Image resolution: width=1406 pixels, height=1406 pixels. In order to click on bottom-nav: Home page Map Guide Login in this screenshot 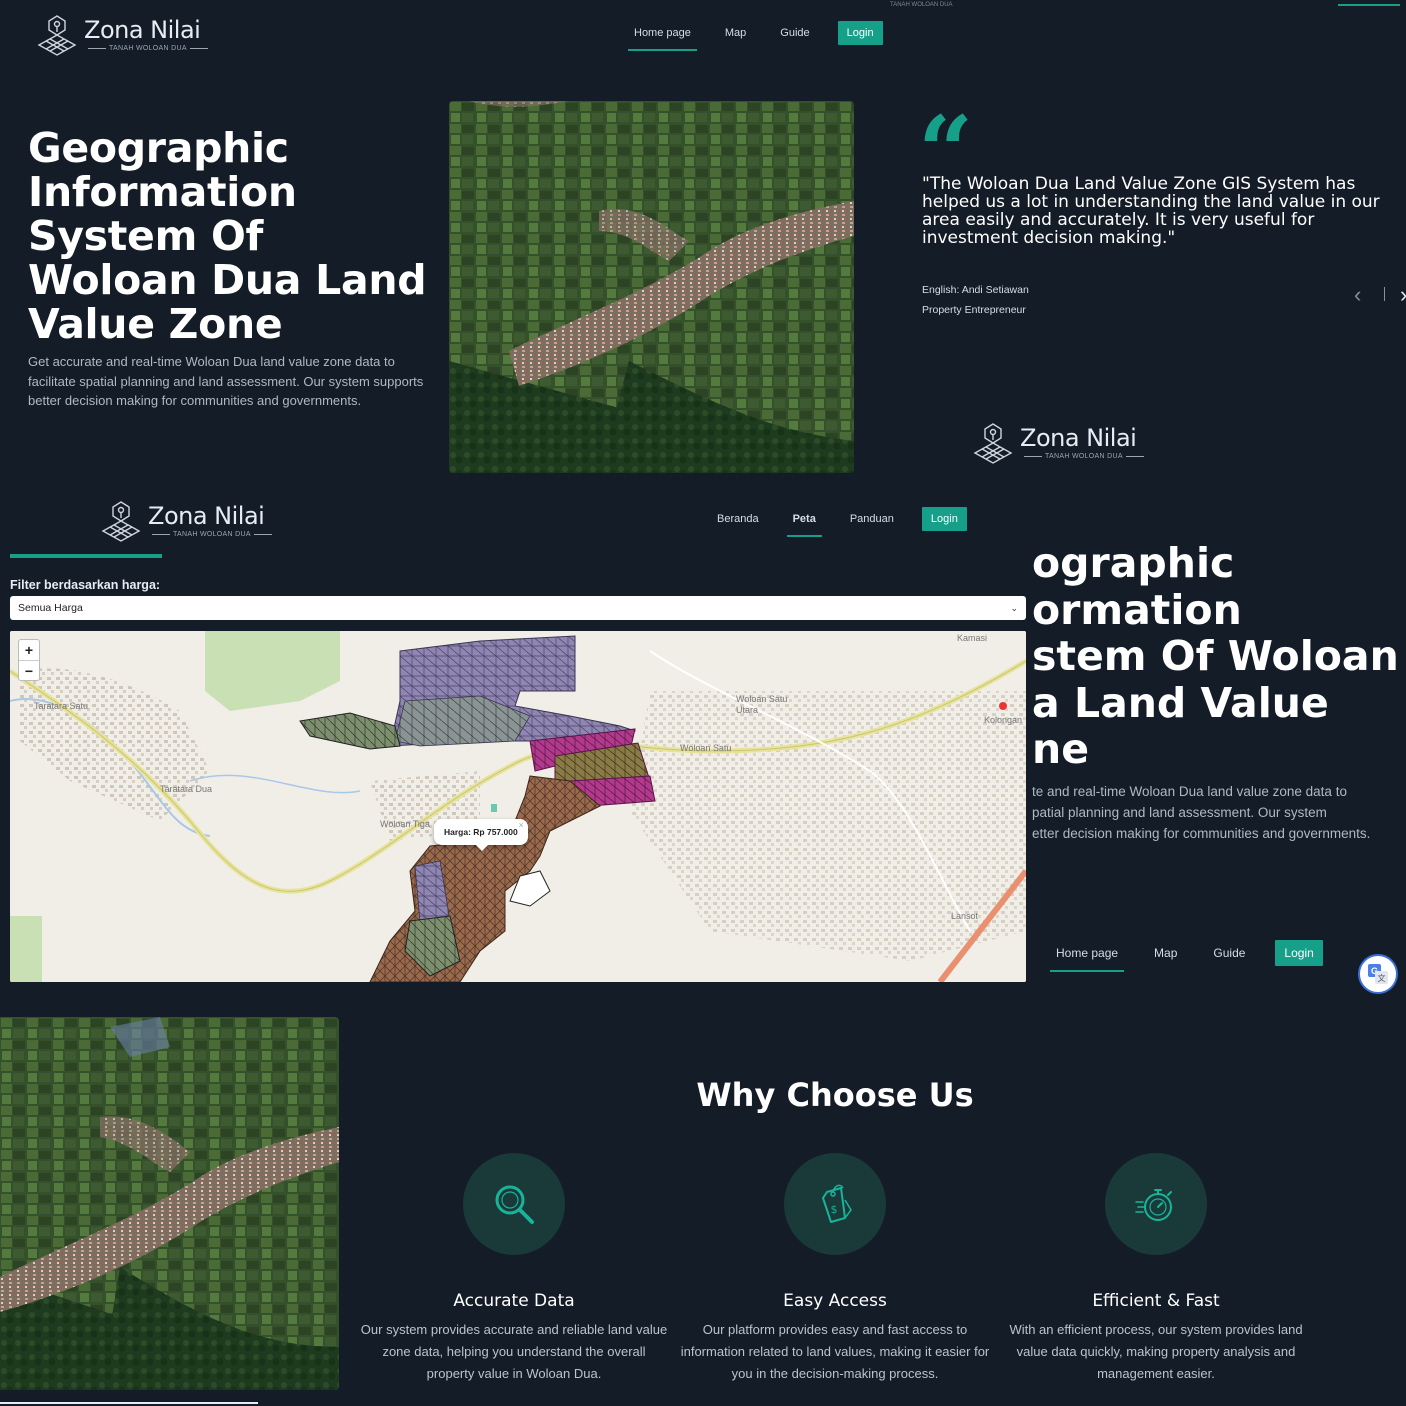, I will do `click(1186, 956)`.